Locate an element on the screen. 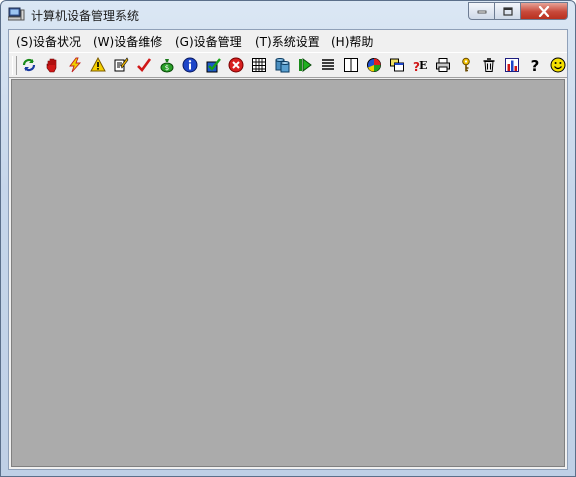 The image size is (576, 477). toolbar-grip is located at coordinates (14, 65).